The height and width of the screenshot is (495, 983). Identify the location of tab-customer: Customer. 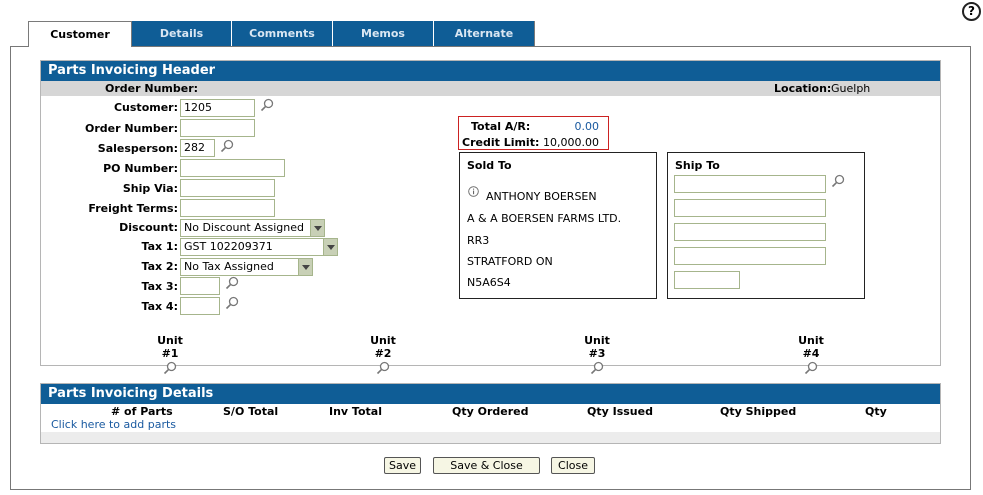
(80, 34).